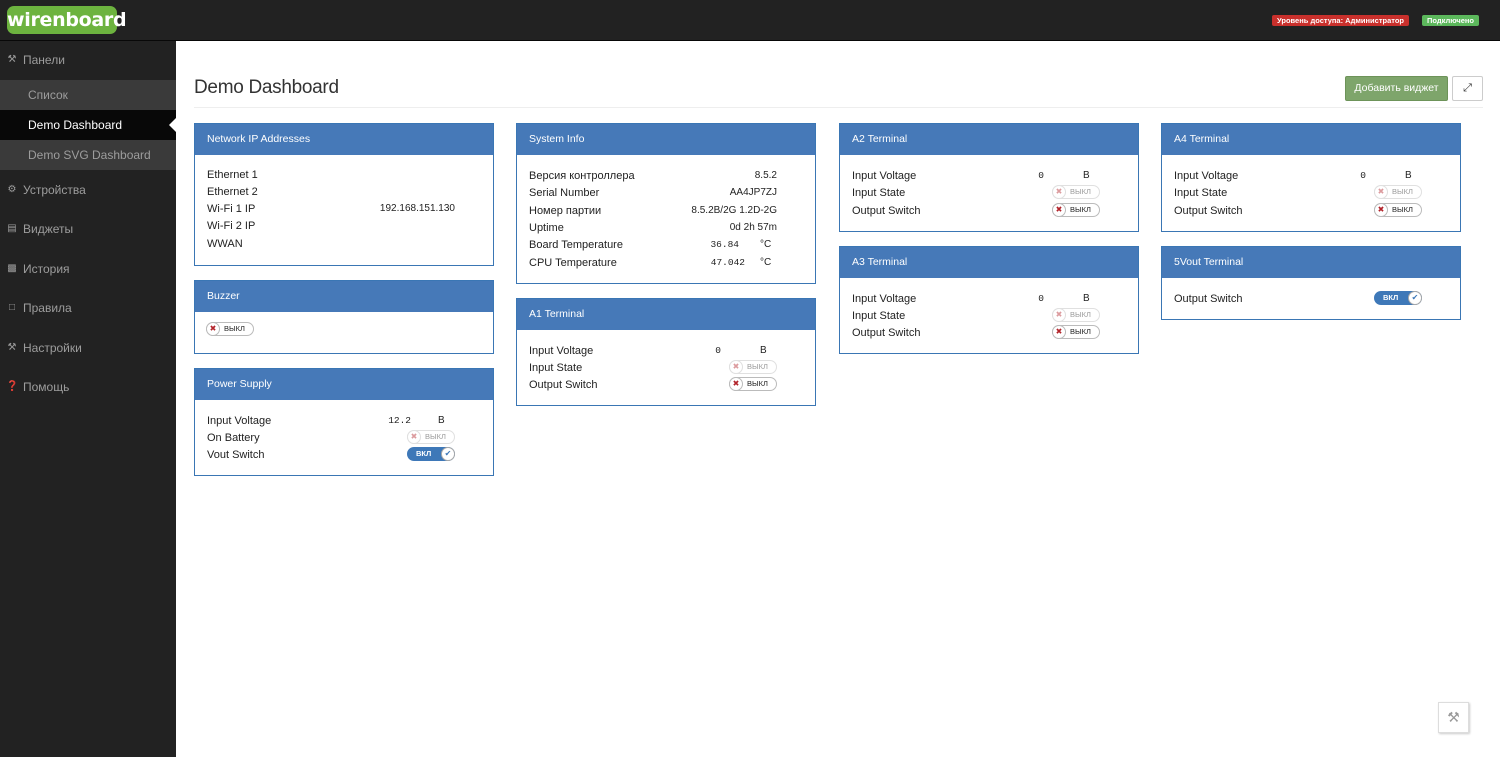 This screenshot has height=757, width=1500. I want to click on sidebar-item-label: Виджеты, so click(48, 229).